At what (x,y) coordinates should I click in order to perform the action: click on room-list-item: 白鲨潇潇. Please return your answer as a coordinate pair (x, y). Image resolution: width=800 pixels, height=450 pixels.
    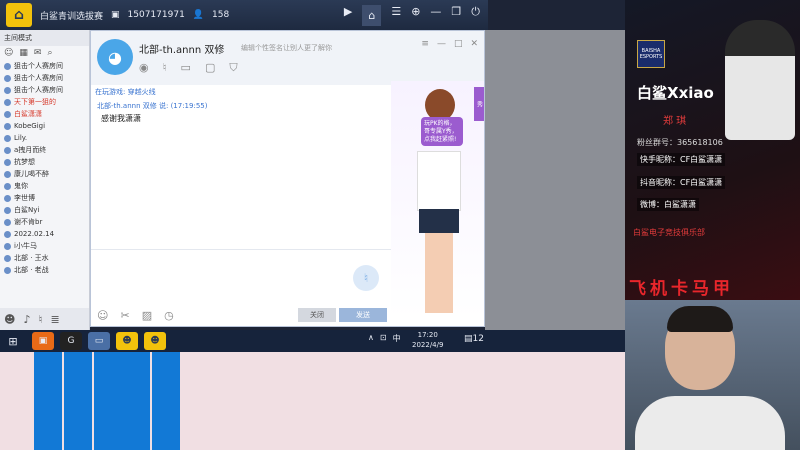
    Looking at the image, I should click on (44, 114).